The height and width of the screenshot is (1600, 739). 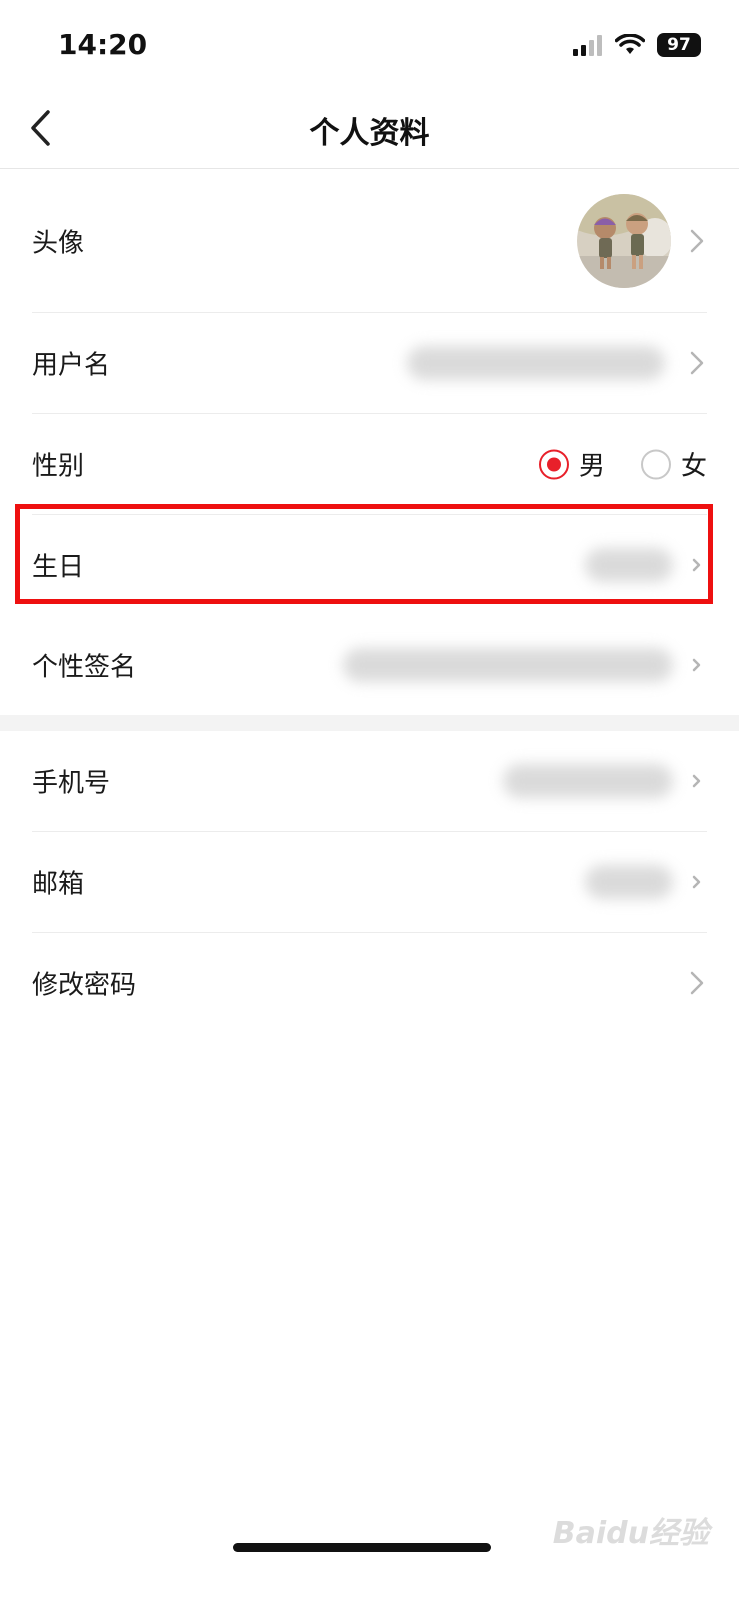 What do you see at coordinates (553, 464) in the screenshot?
I see `radio-selected-icon` at bounding box center [553, 464].